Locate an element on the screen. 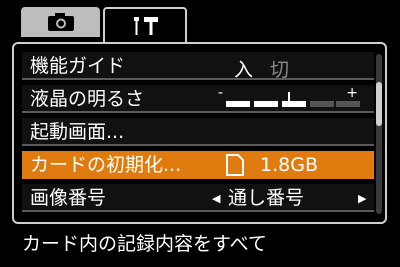 This screenshot has height=267, width=400. brightness-slider: - + is located at coordinates (289, 97).